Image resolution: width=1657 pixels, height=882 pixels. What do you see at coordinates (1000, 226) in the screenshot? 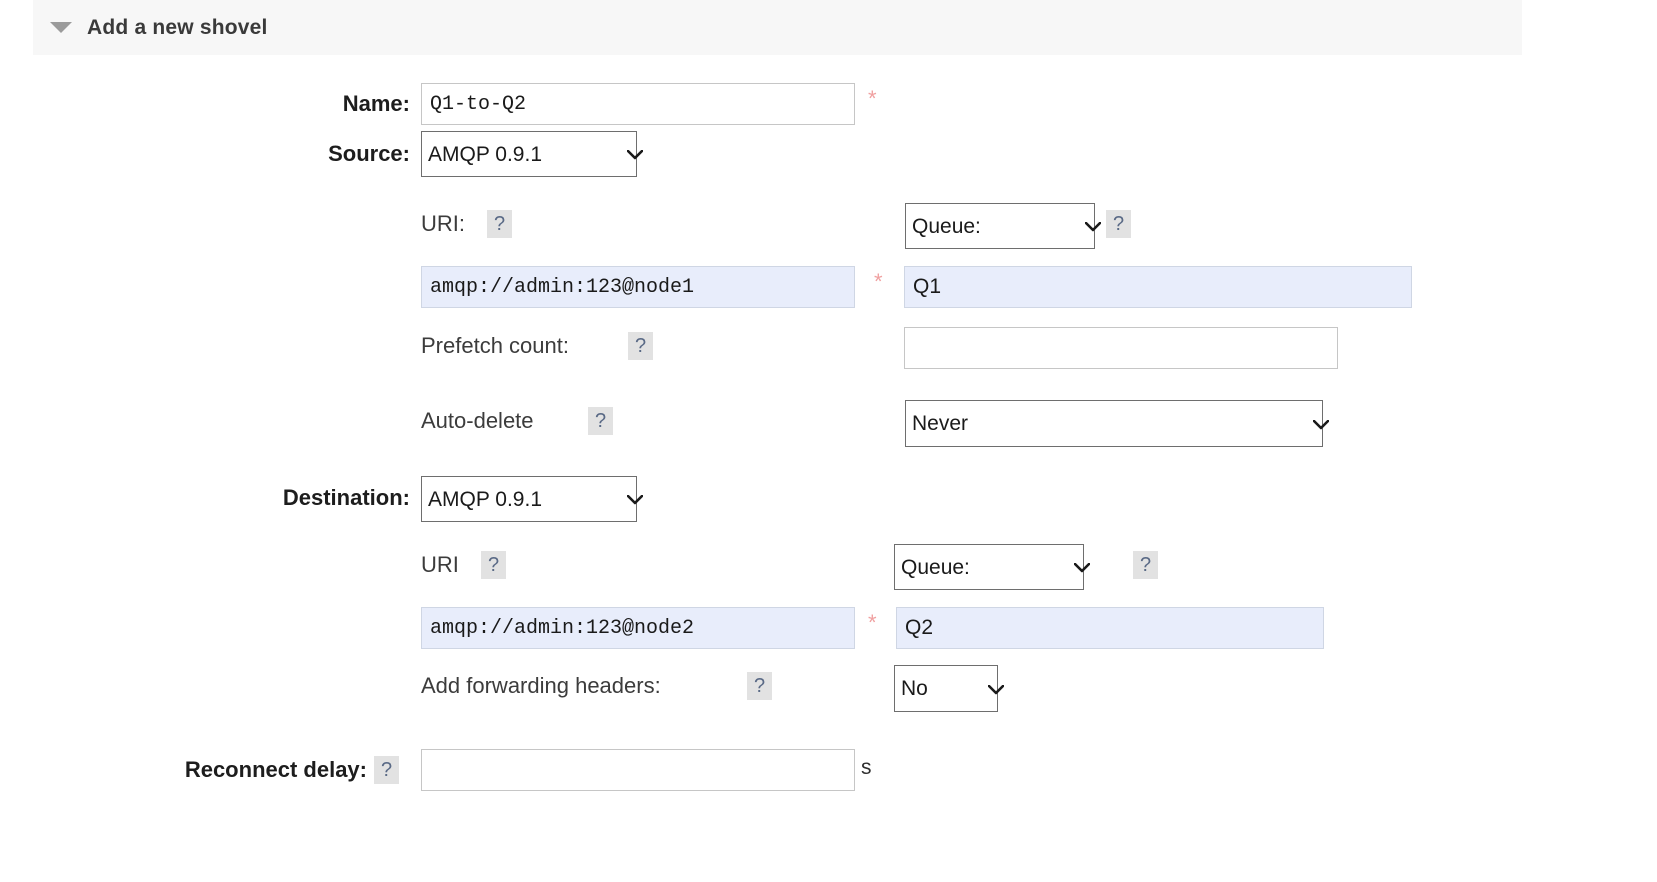
I see `source-endpoint-type-select: Queue:` at bounding box center [1000, 226].